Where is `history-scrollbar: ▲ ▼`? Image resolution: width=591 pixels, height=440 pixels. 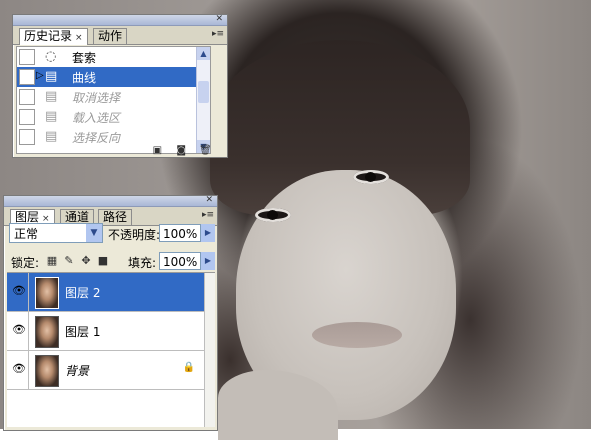 history-scrollbar: ▲ ▼ is located at coordinates (203, 100).